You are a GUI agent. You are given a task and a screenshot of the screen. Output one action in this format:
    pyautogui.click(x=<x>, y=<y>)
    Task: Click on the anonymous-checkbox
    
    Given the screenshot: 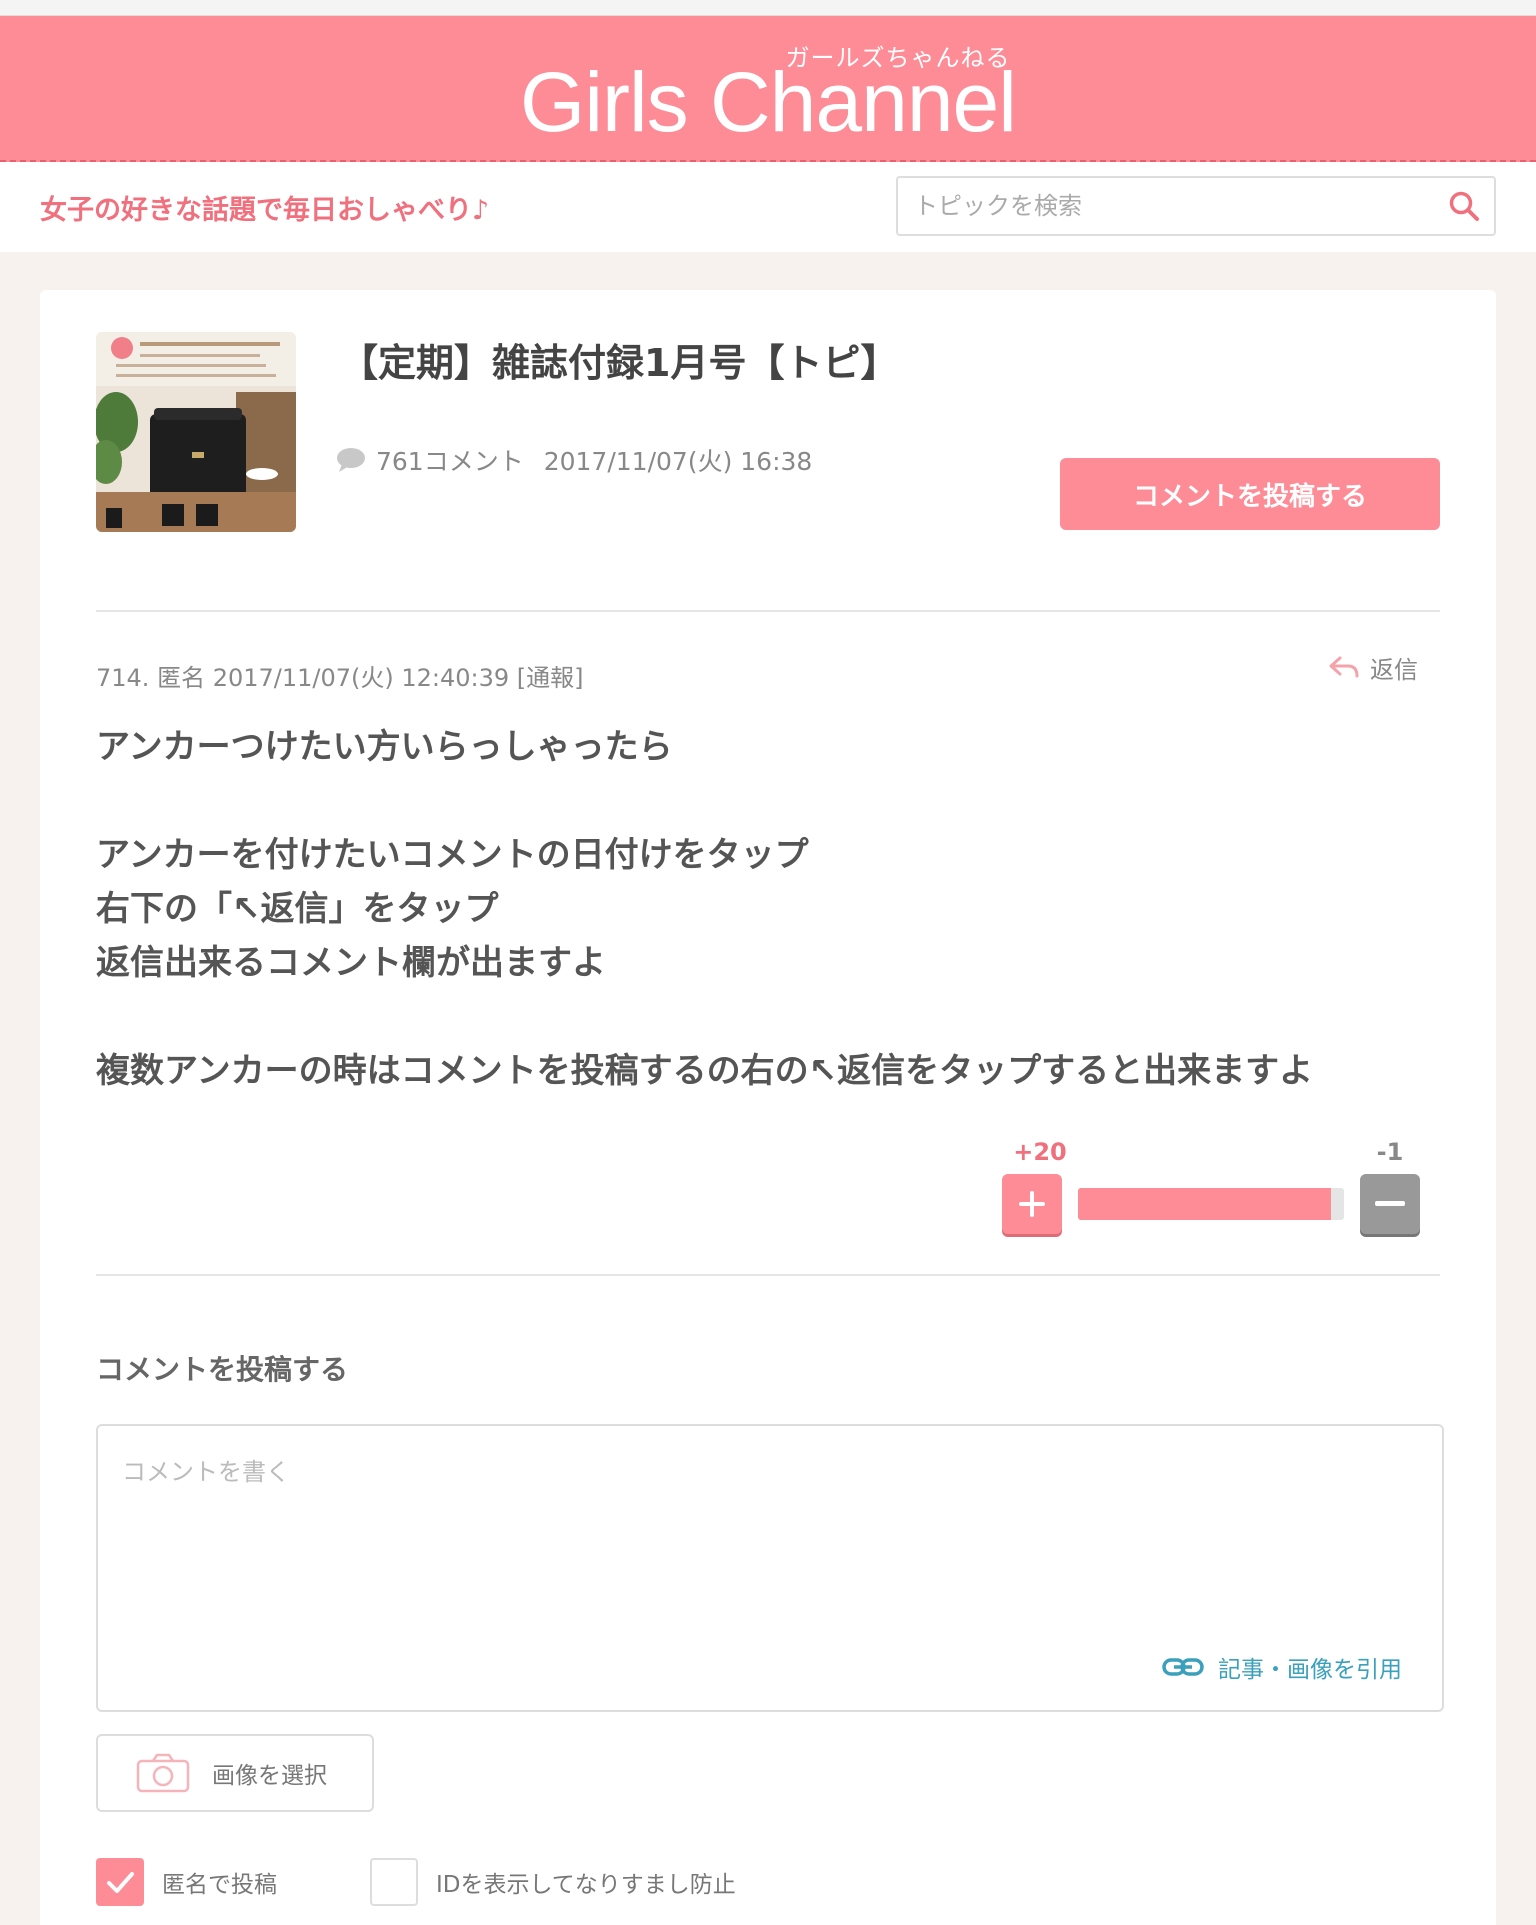 What is the action you would take?
    pyautogui.click(x=120, y=1882)
    